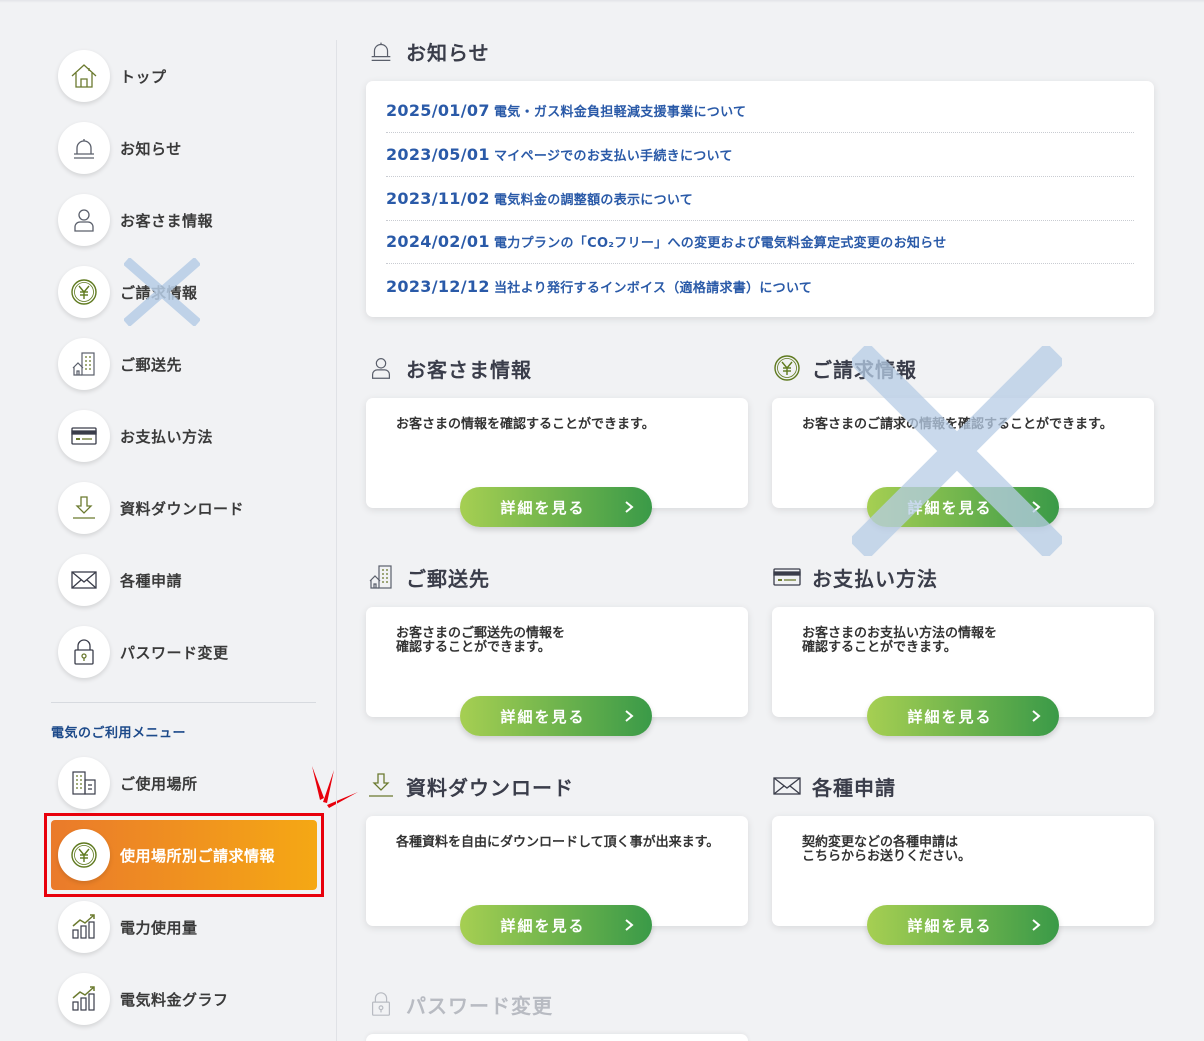 The height and width of the screenshot is (1041, 1204). Describe the element at coordinates (720, 241) in the screenshot. I see `news-link: 電力プランの「CO₂フリー」への変更および電気料金算定式変更のお知らせ` at that location.